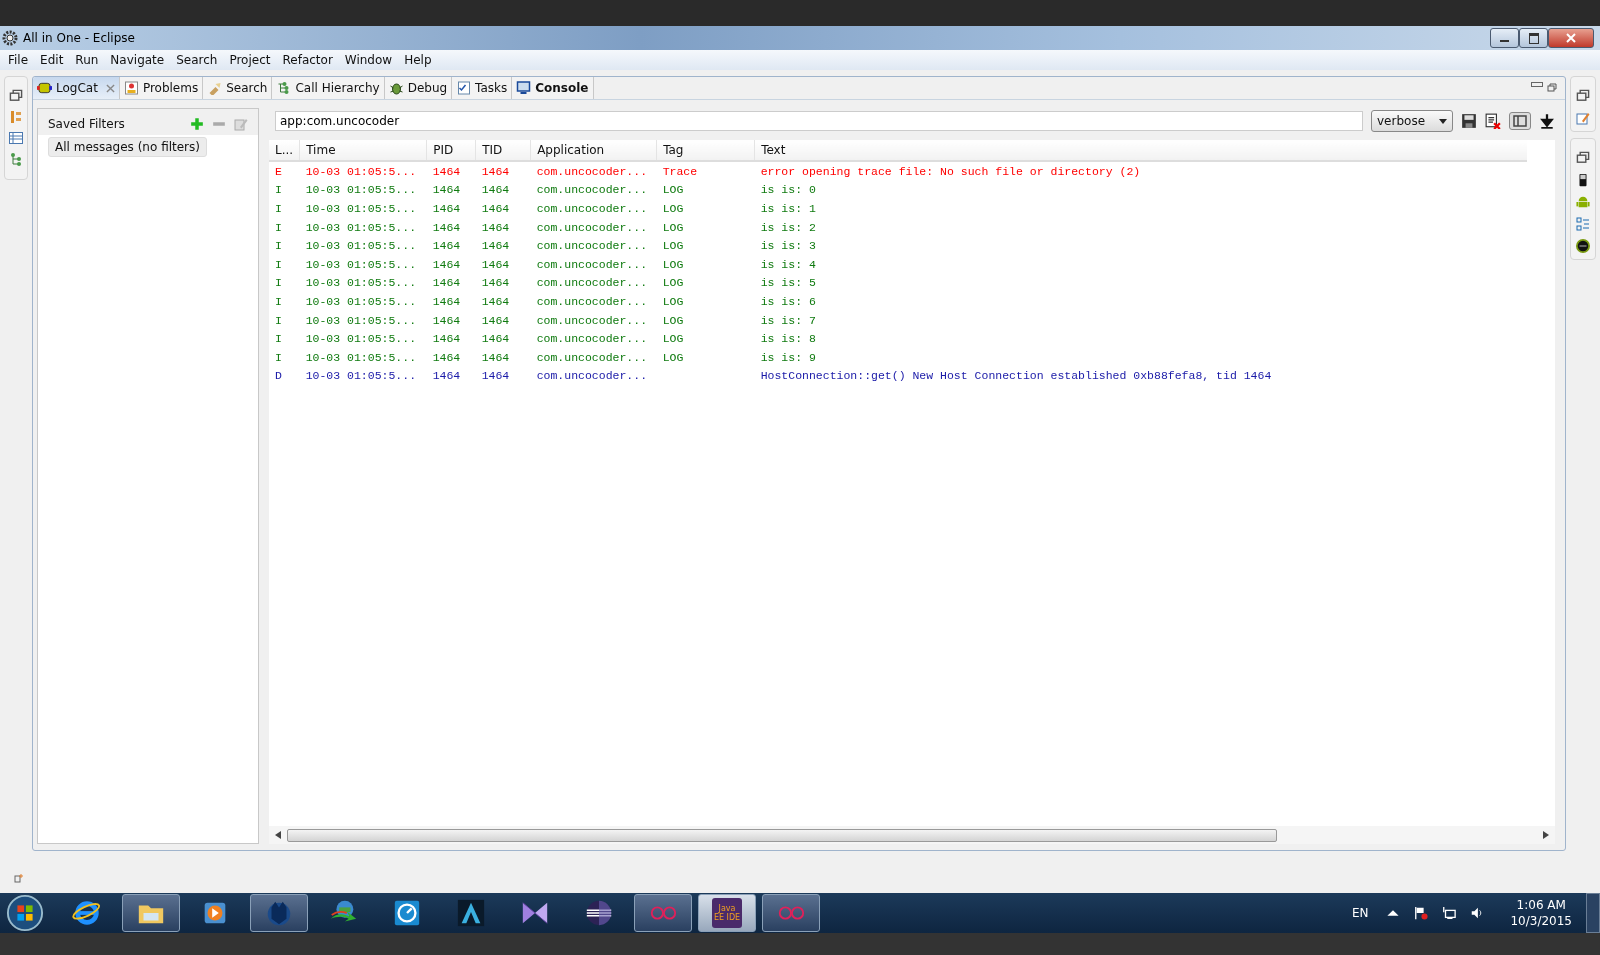  I want to click on network-icon, so click(1449, 913).